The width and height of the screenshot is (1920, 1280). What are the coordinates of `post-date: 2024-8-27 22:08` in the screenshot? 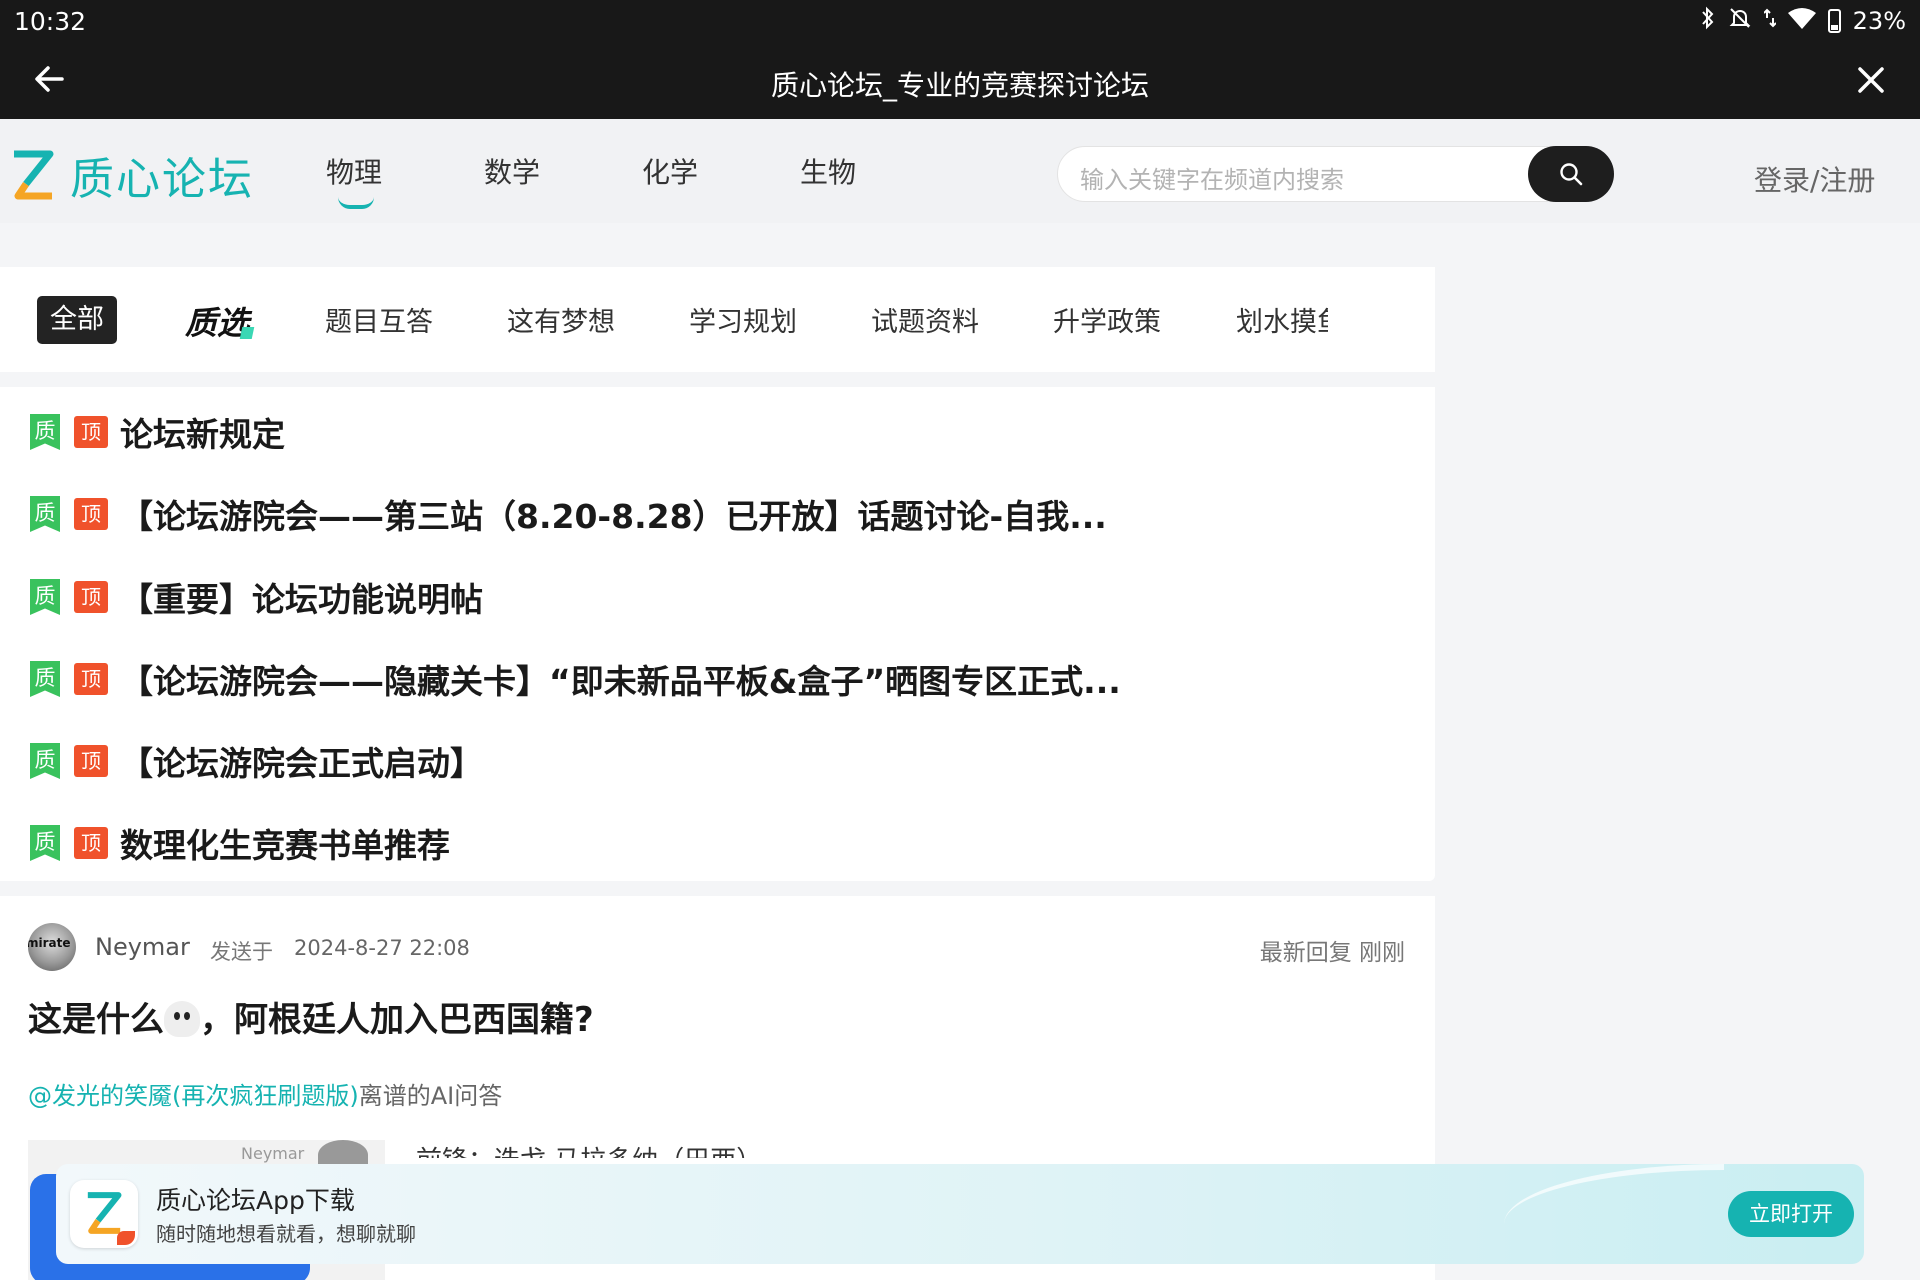 It's located at (382, 948).